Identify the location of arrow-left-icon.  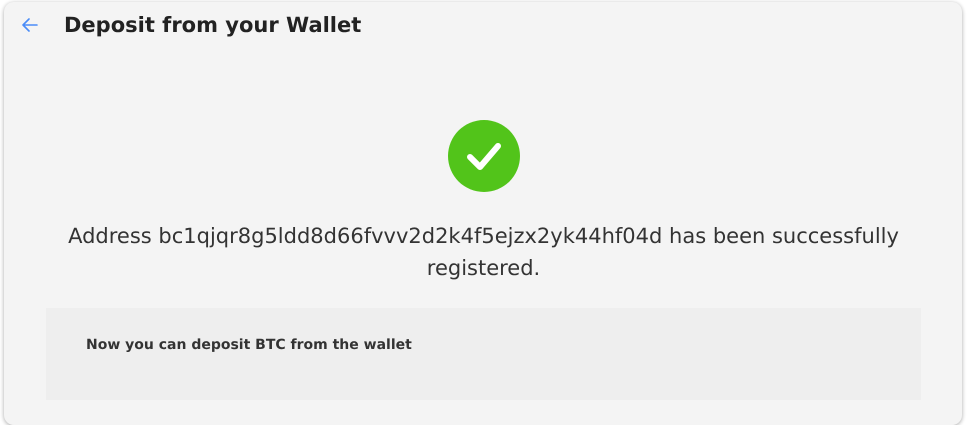
(30, 25).